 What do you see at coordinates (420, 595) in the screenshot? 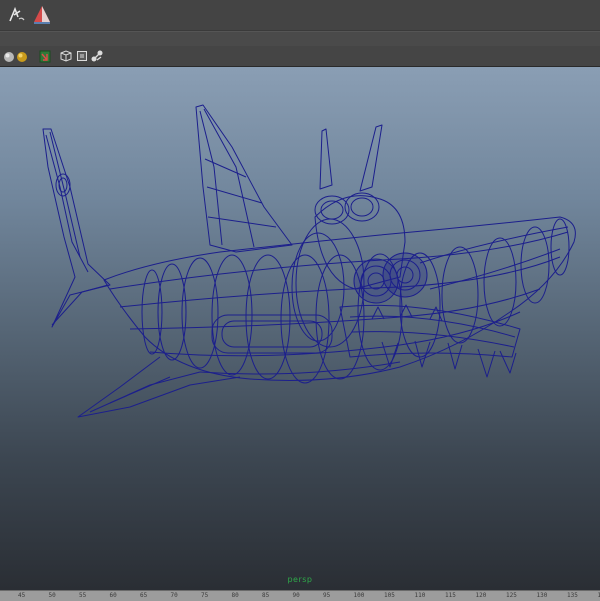
I see `timeline-tick: 110` at bounding box center [420, 595].